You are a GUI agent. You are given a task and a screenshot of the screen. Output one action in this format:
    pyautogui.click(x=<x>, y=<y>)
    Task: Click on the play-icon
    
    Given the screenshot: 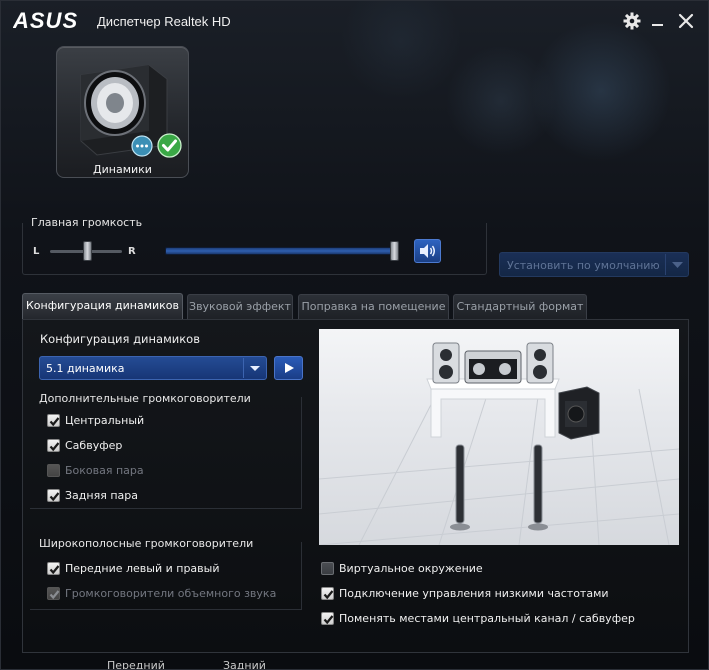 What is the action you would take?
    pyautogui.click(x=289, y=368)
    